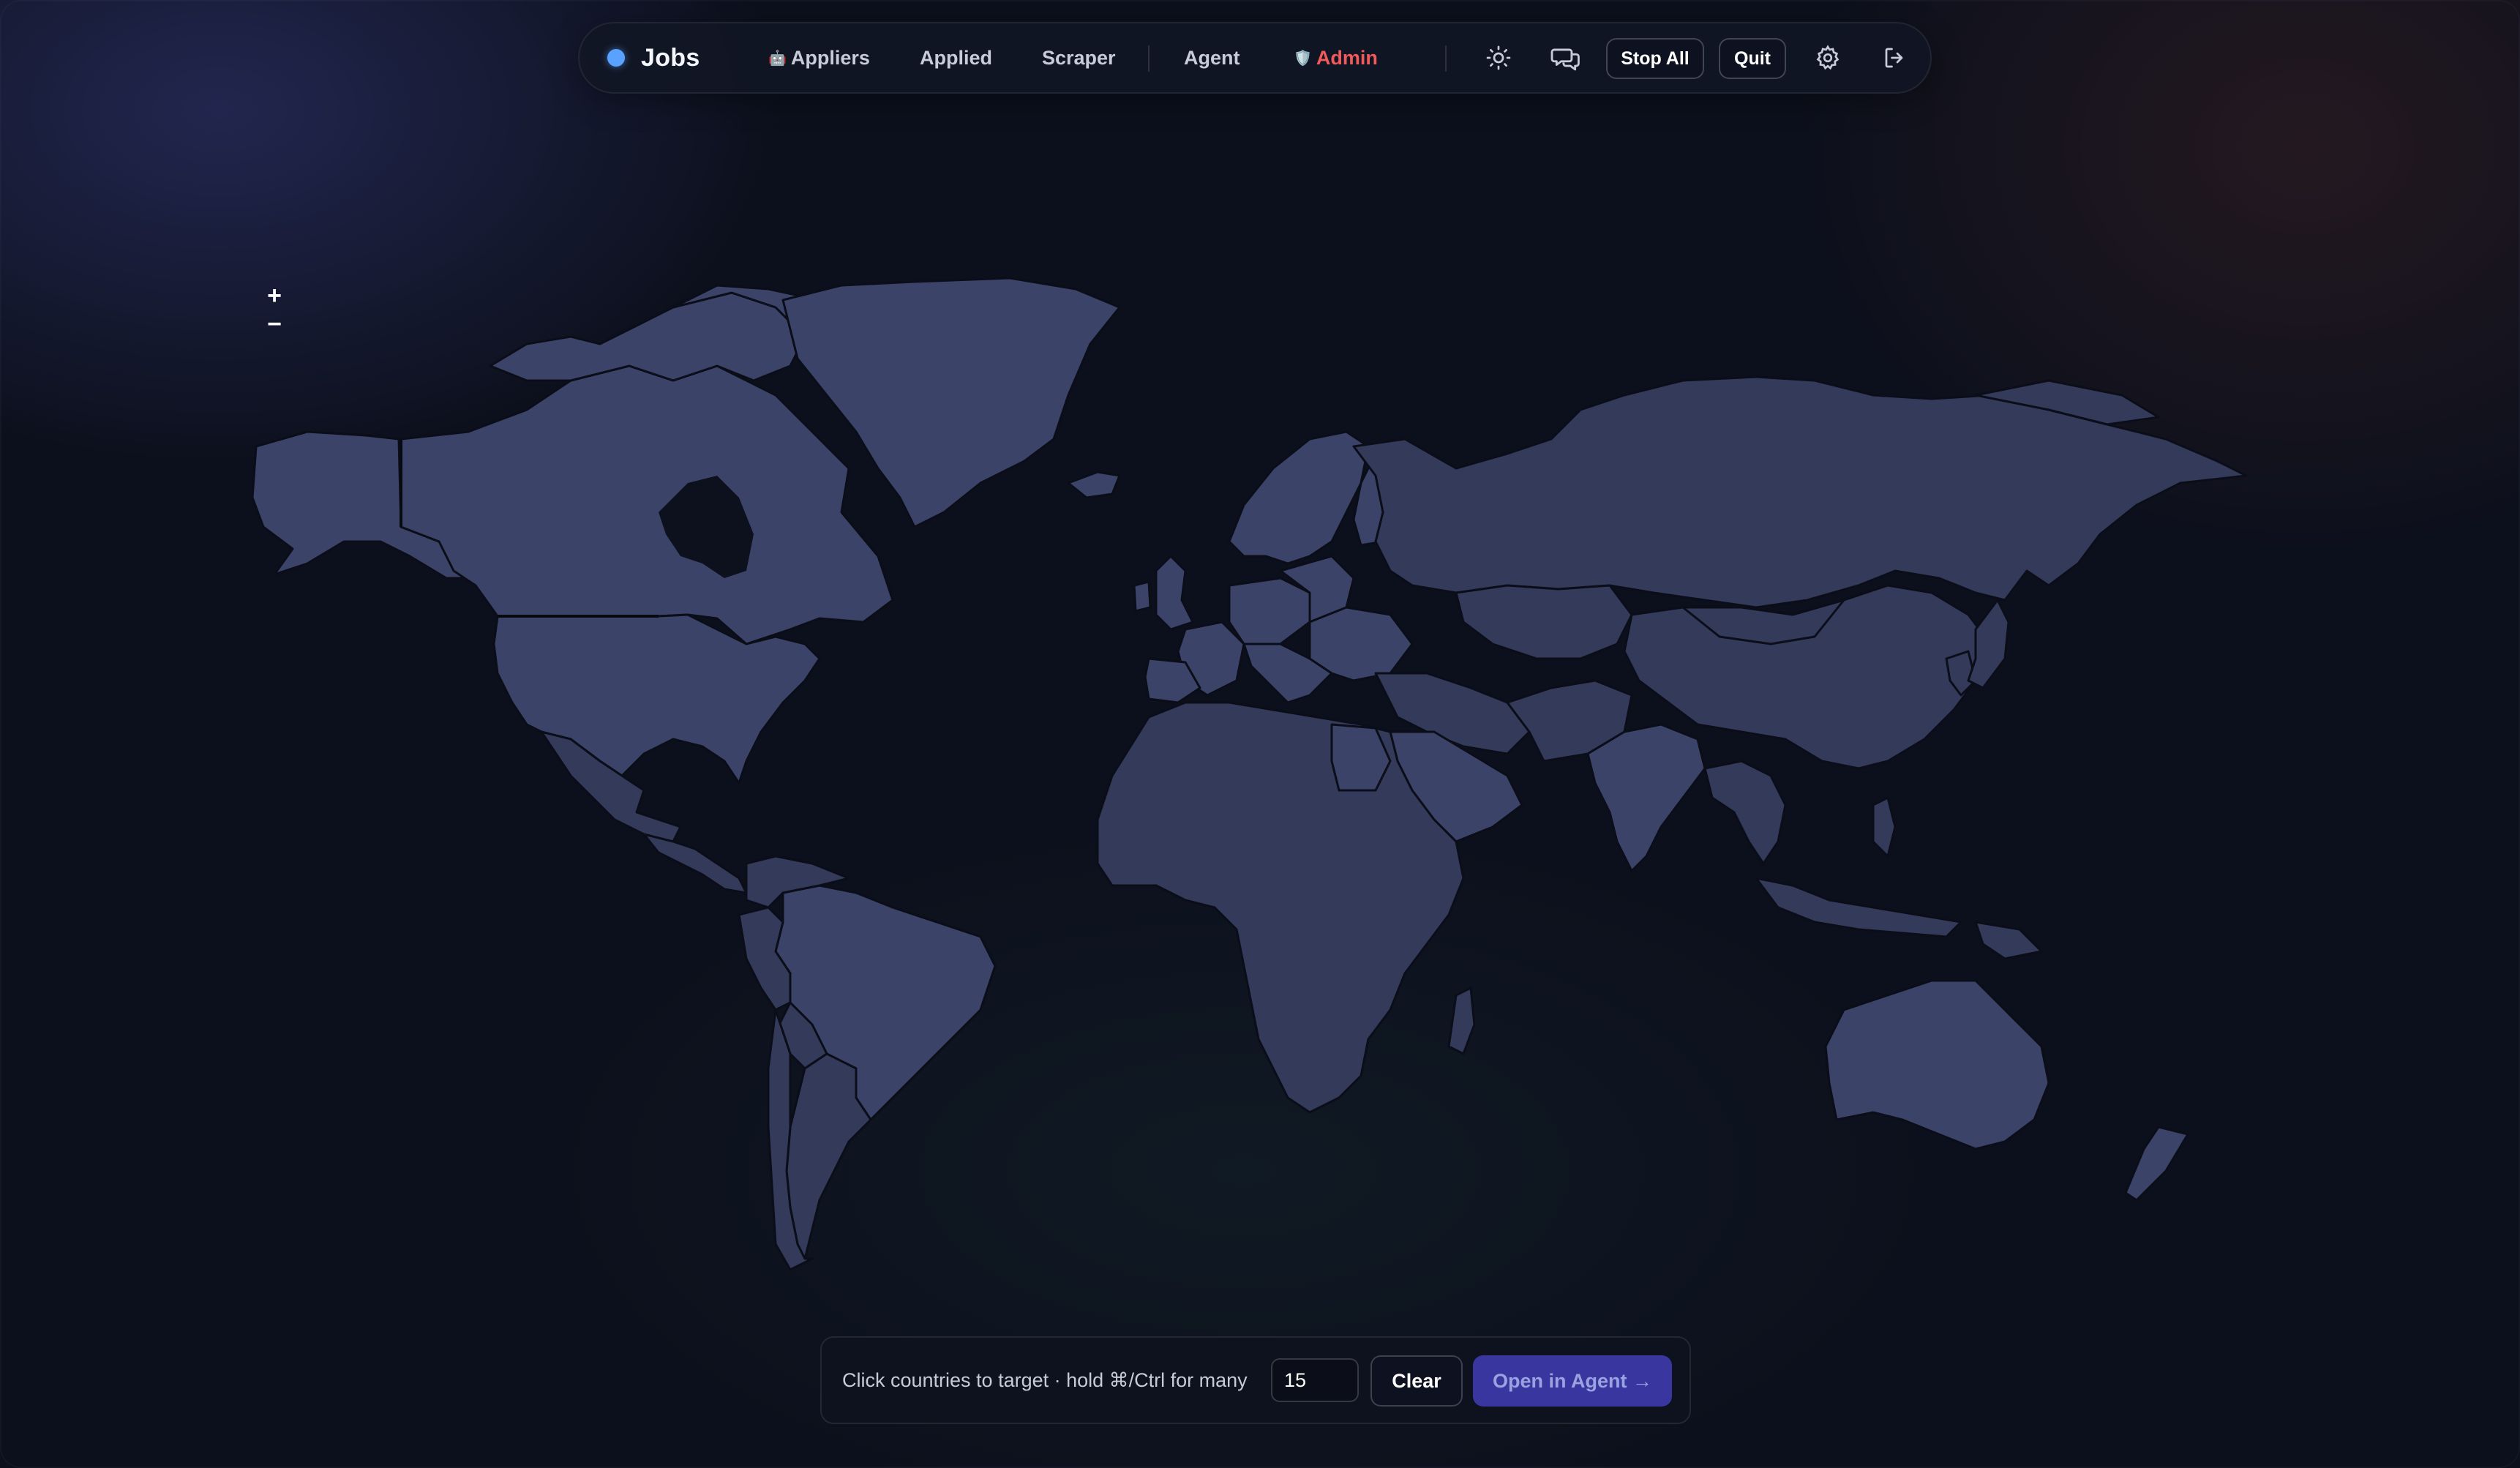  I want to click on sun-icon, so click(1498, 57).